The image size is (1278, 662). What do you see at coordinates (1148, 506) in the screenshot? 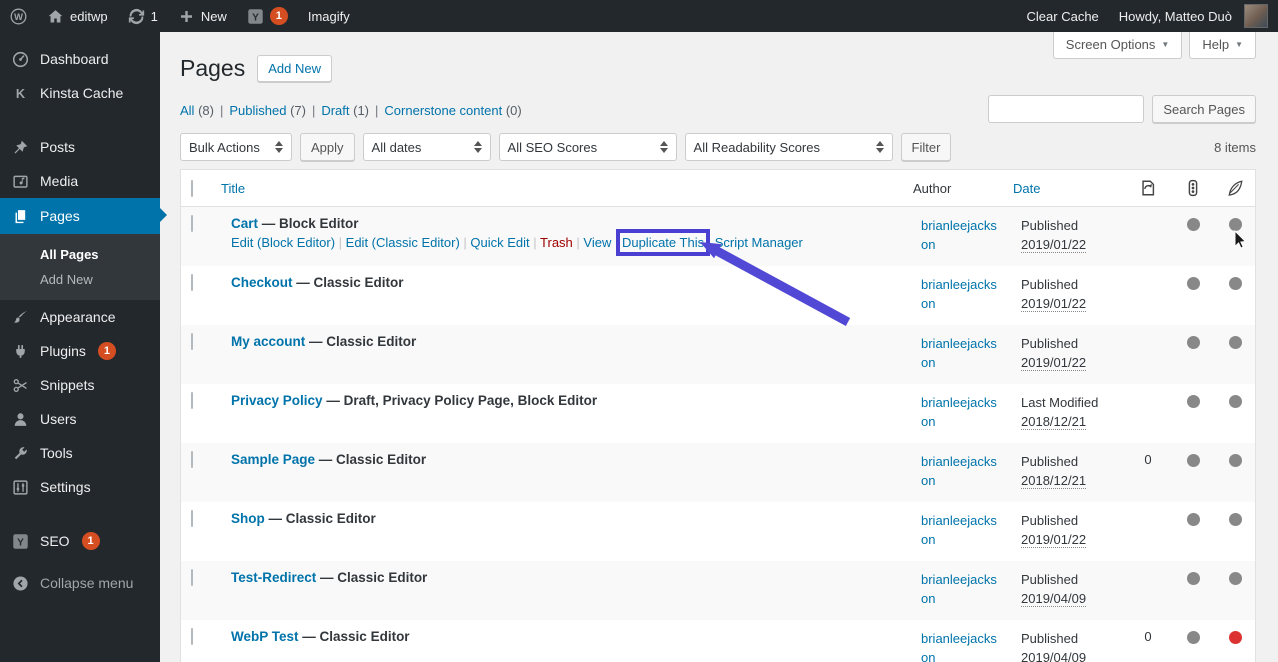
I see `script-count-cell` at bounding box center [1148, 506].